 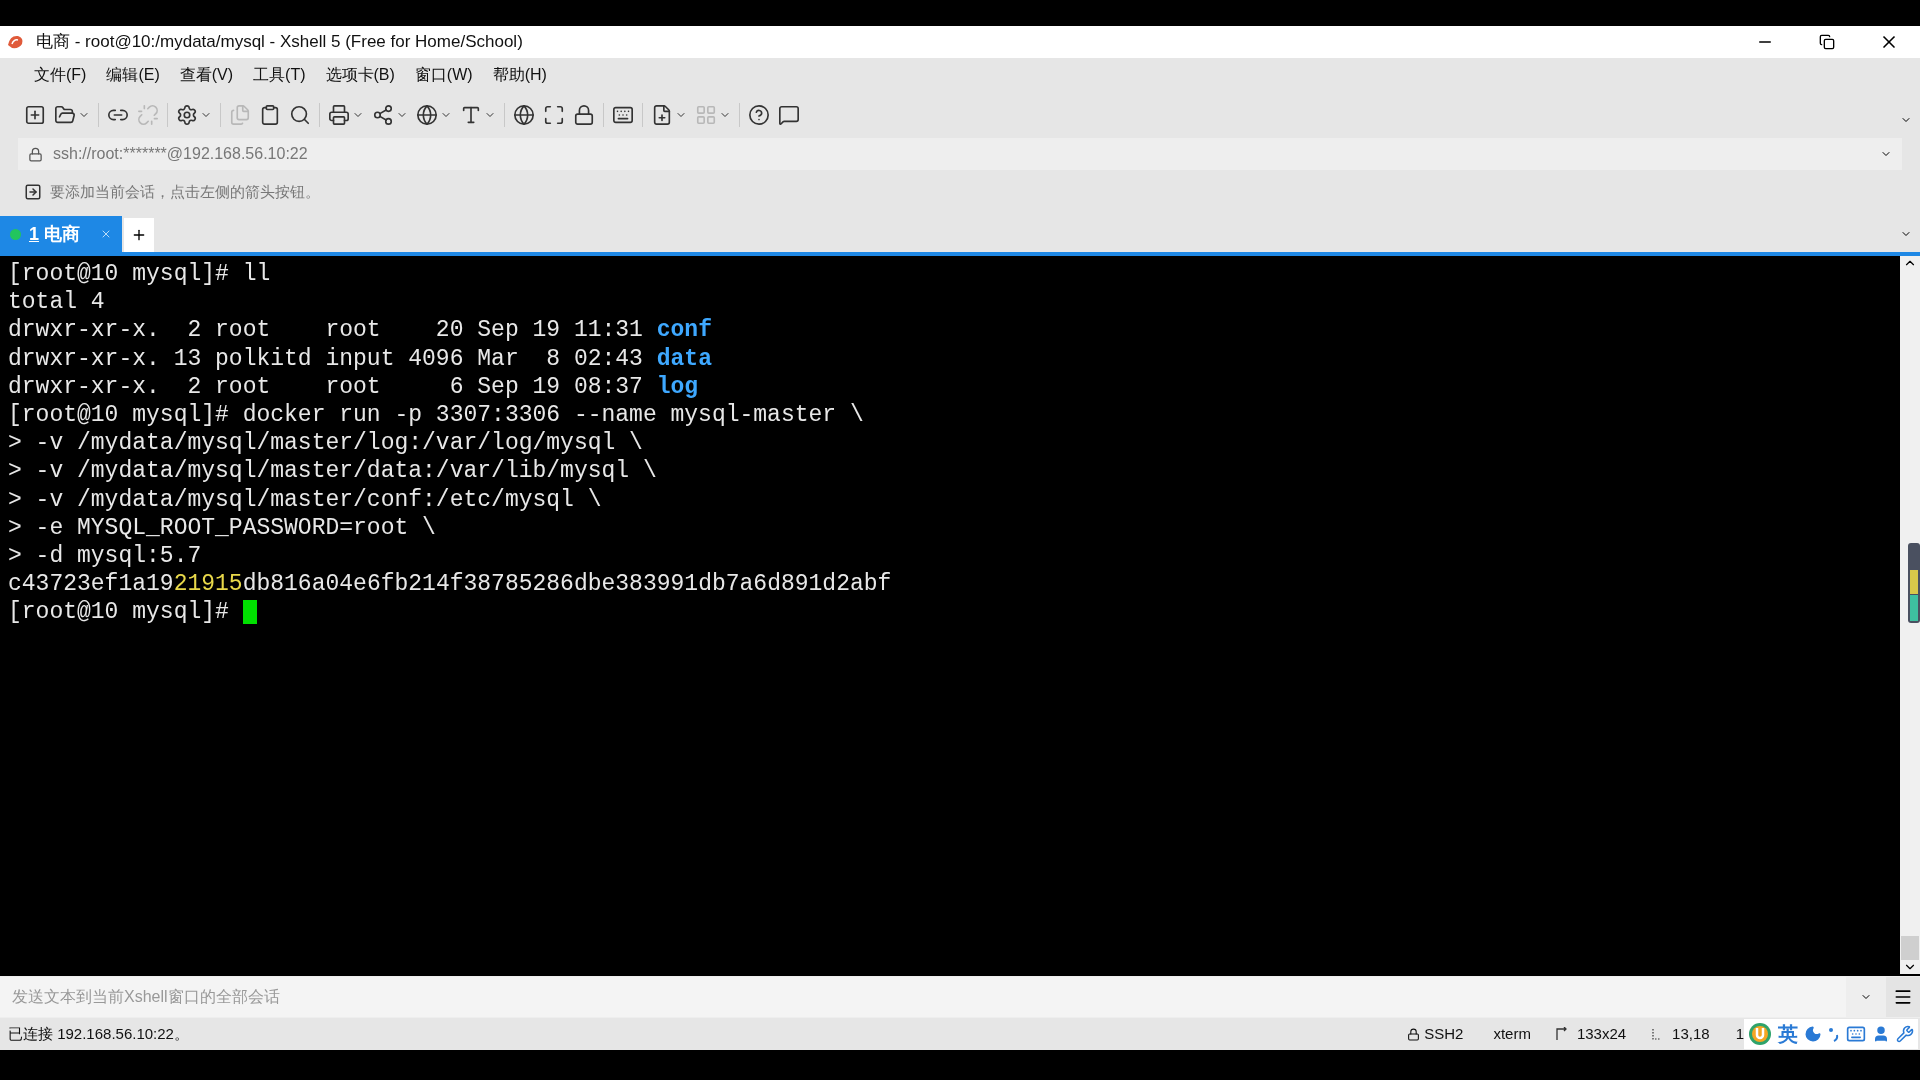 What do you see at coordinates (187, 115) in the screenshot?
I see `settings-icon` at bounding box center [187, 115].